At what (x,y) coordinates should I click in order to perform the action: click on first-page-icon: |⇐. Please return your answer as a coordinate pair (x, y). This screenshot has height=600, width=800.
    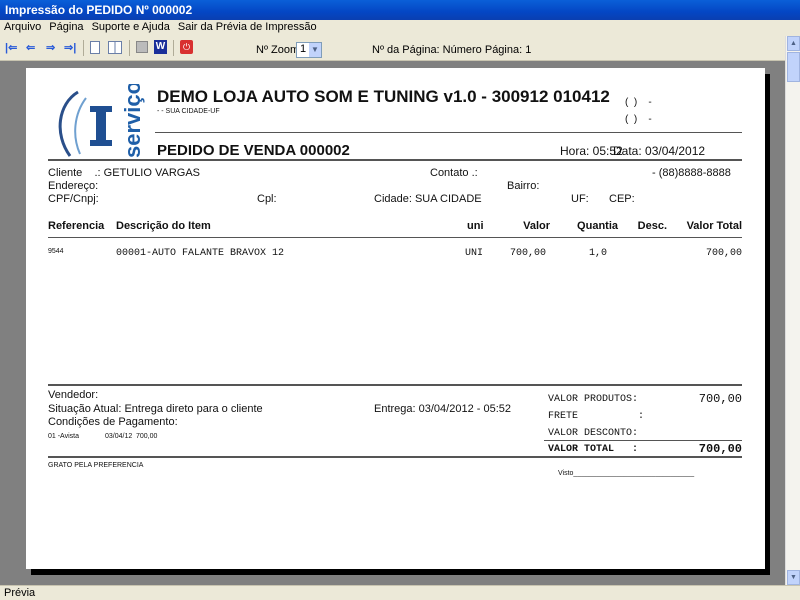
    Looking at the image, I should click on (11, 47).